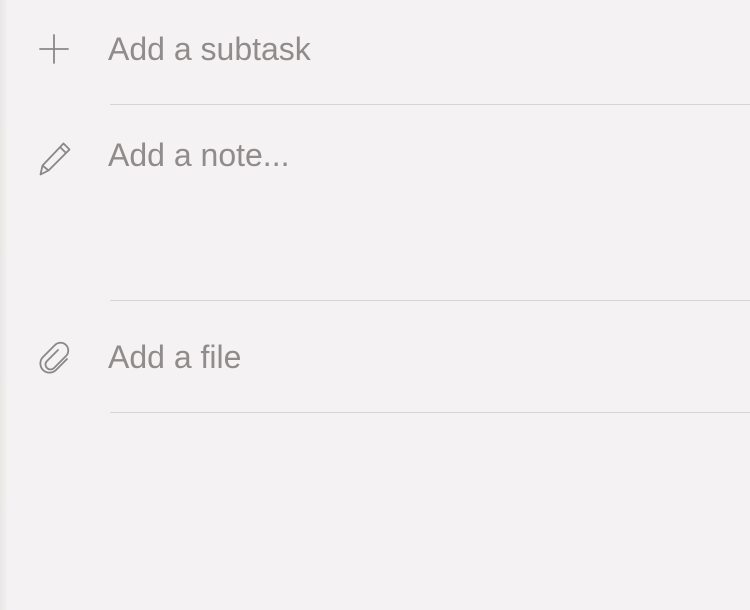  Describe the element at coordinates (430, 412) in the screenshot. I see `divider` at that location.